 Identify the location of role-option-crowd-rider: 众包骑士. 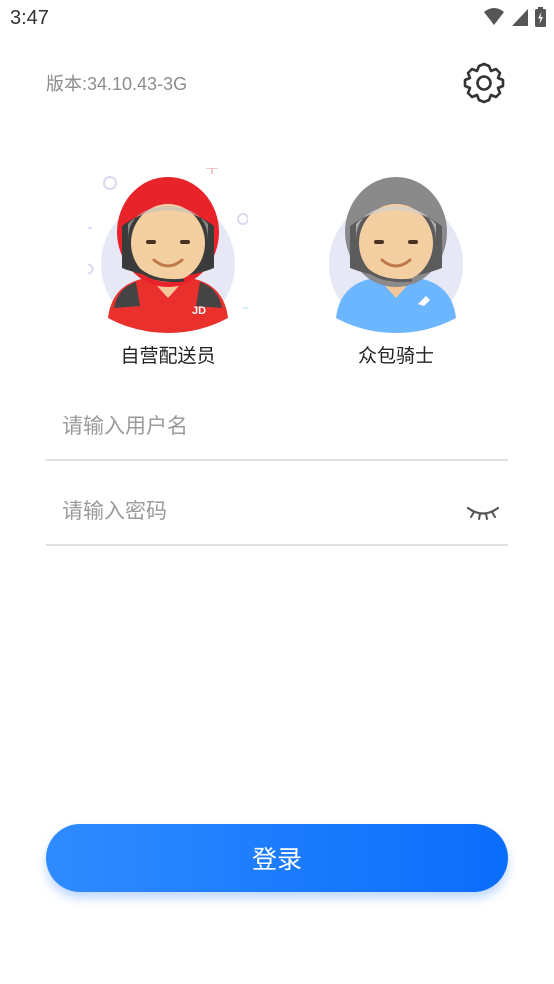
(396, 268).